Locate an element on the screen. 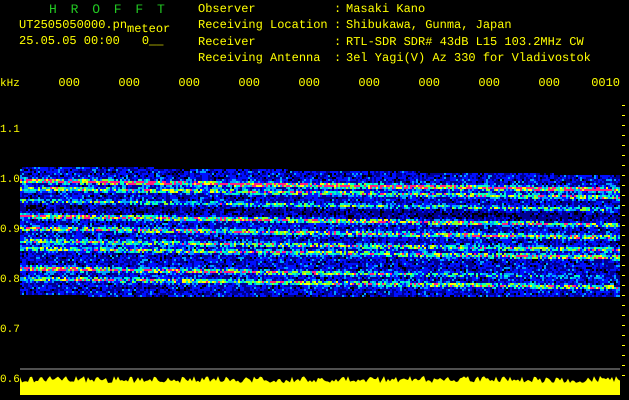  station-value: Shibukawa, Gunma, Japan is located at coordinates (429, 26).